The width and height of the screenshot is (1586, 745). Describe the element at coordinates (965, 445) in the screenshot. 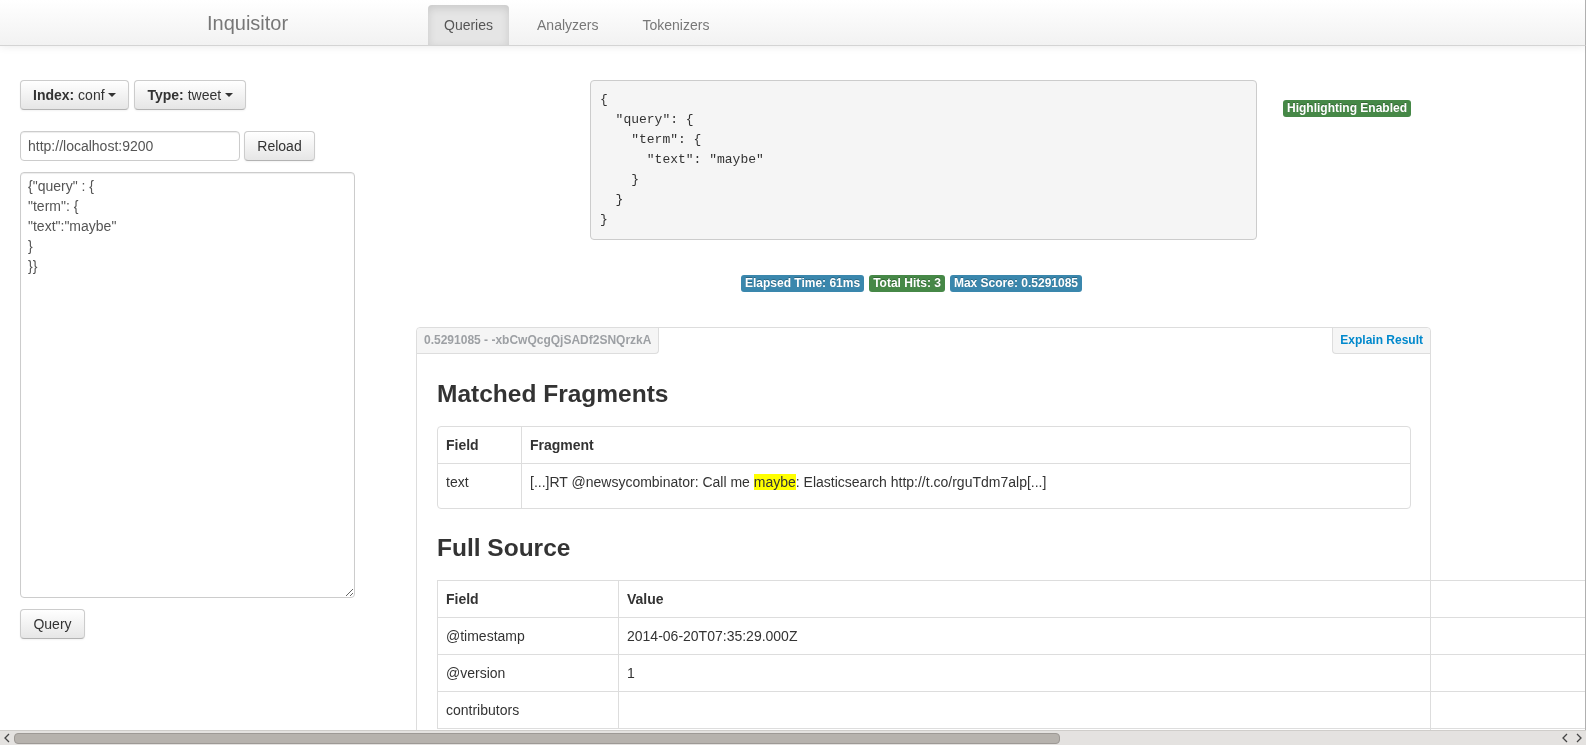

I see `column-header: Fragment` at that location.